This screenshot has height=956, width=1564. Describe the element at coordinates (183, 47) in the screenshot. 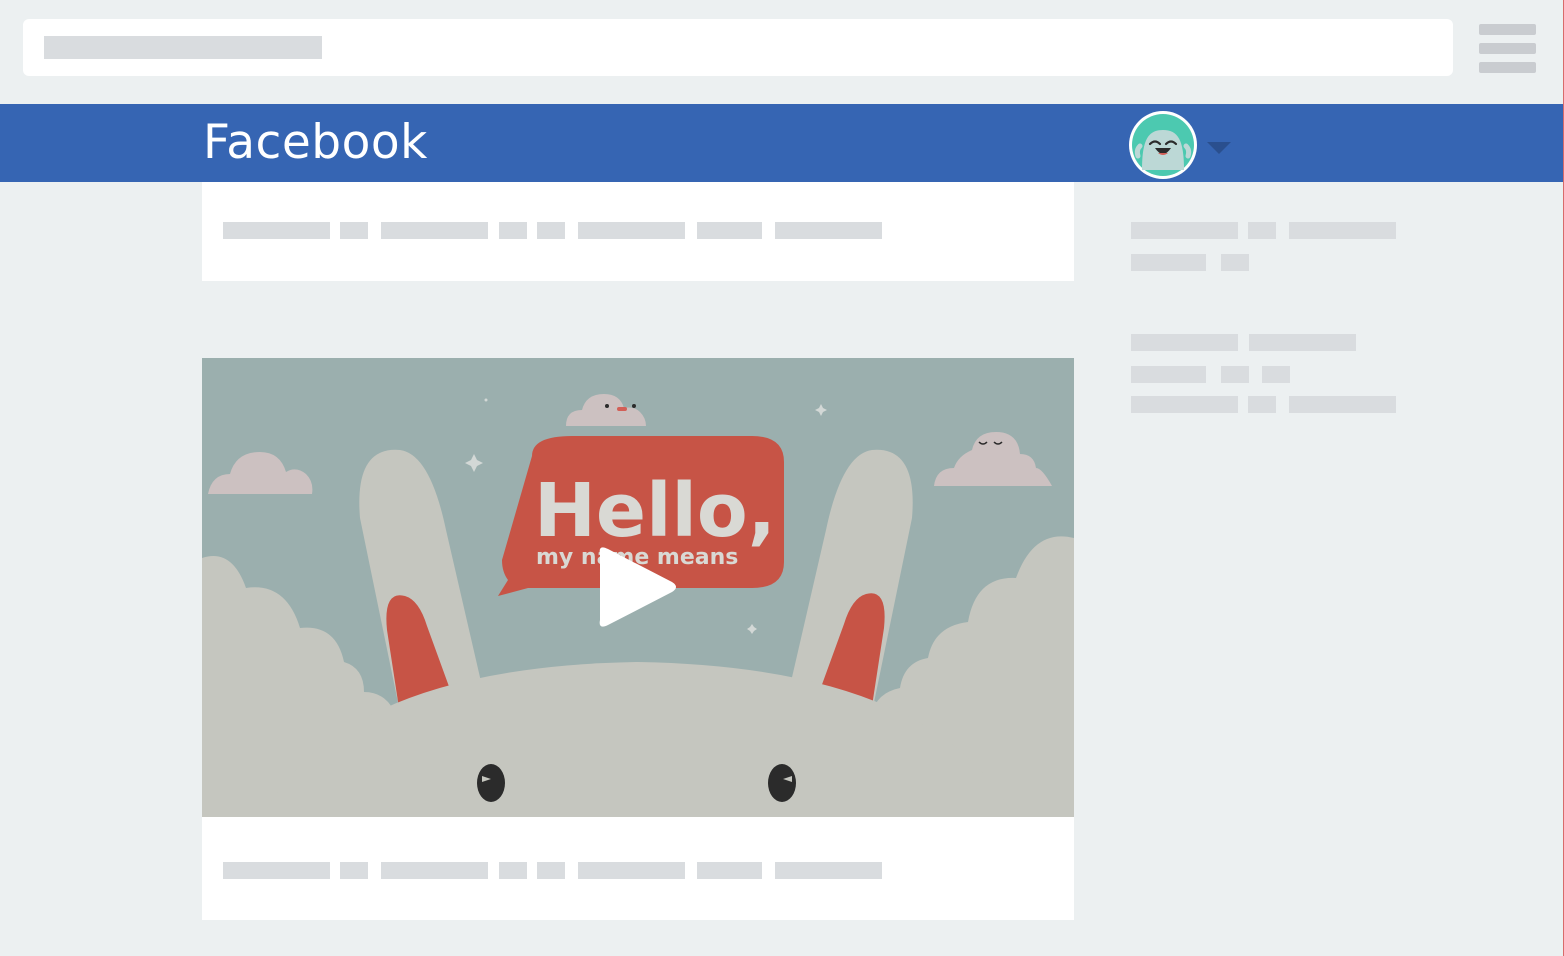

I see `address-placeholder` at that location.